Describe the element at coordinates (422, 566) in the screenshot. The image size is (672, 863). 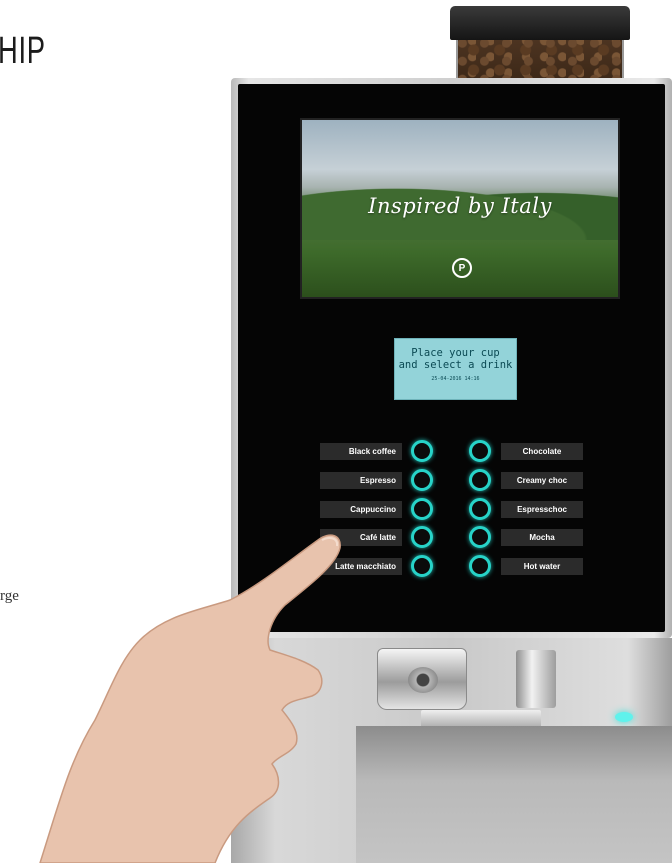
I see `button-latte-macchiato` at that location.